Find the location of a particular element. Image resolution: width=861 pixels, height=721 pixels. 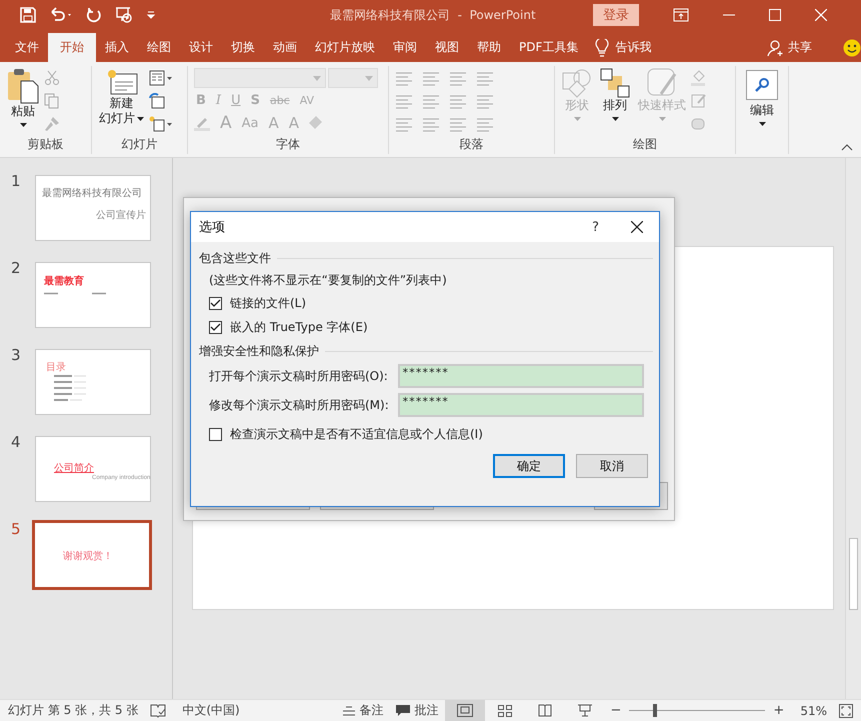

comment-icon is located at coordinates (403, 710).